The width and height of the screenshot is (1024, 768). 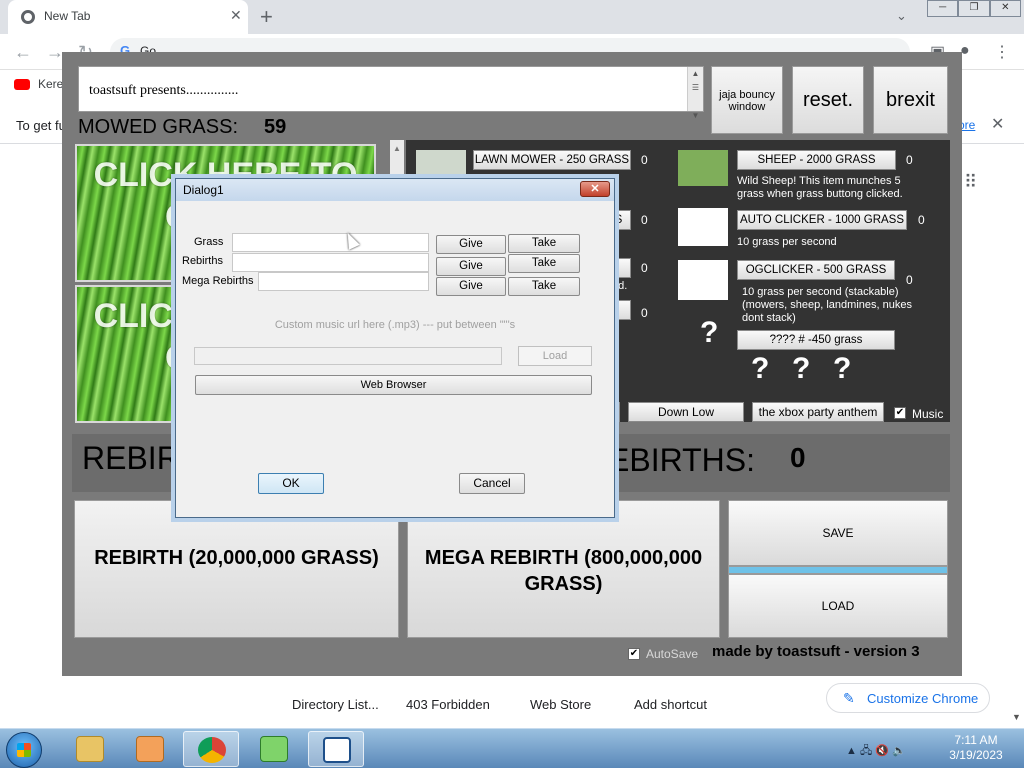 What do you see at coordinates (838, 606) in the screenshot?
I see `load-button: LOAD` at bounding box center [838, 606].